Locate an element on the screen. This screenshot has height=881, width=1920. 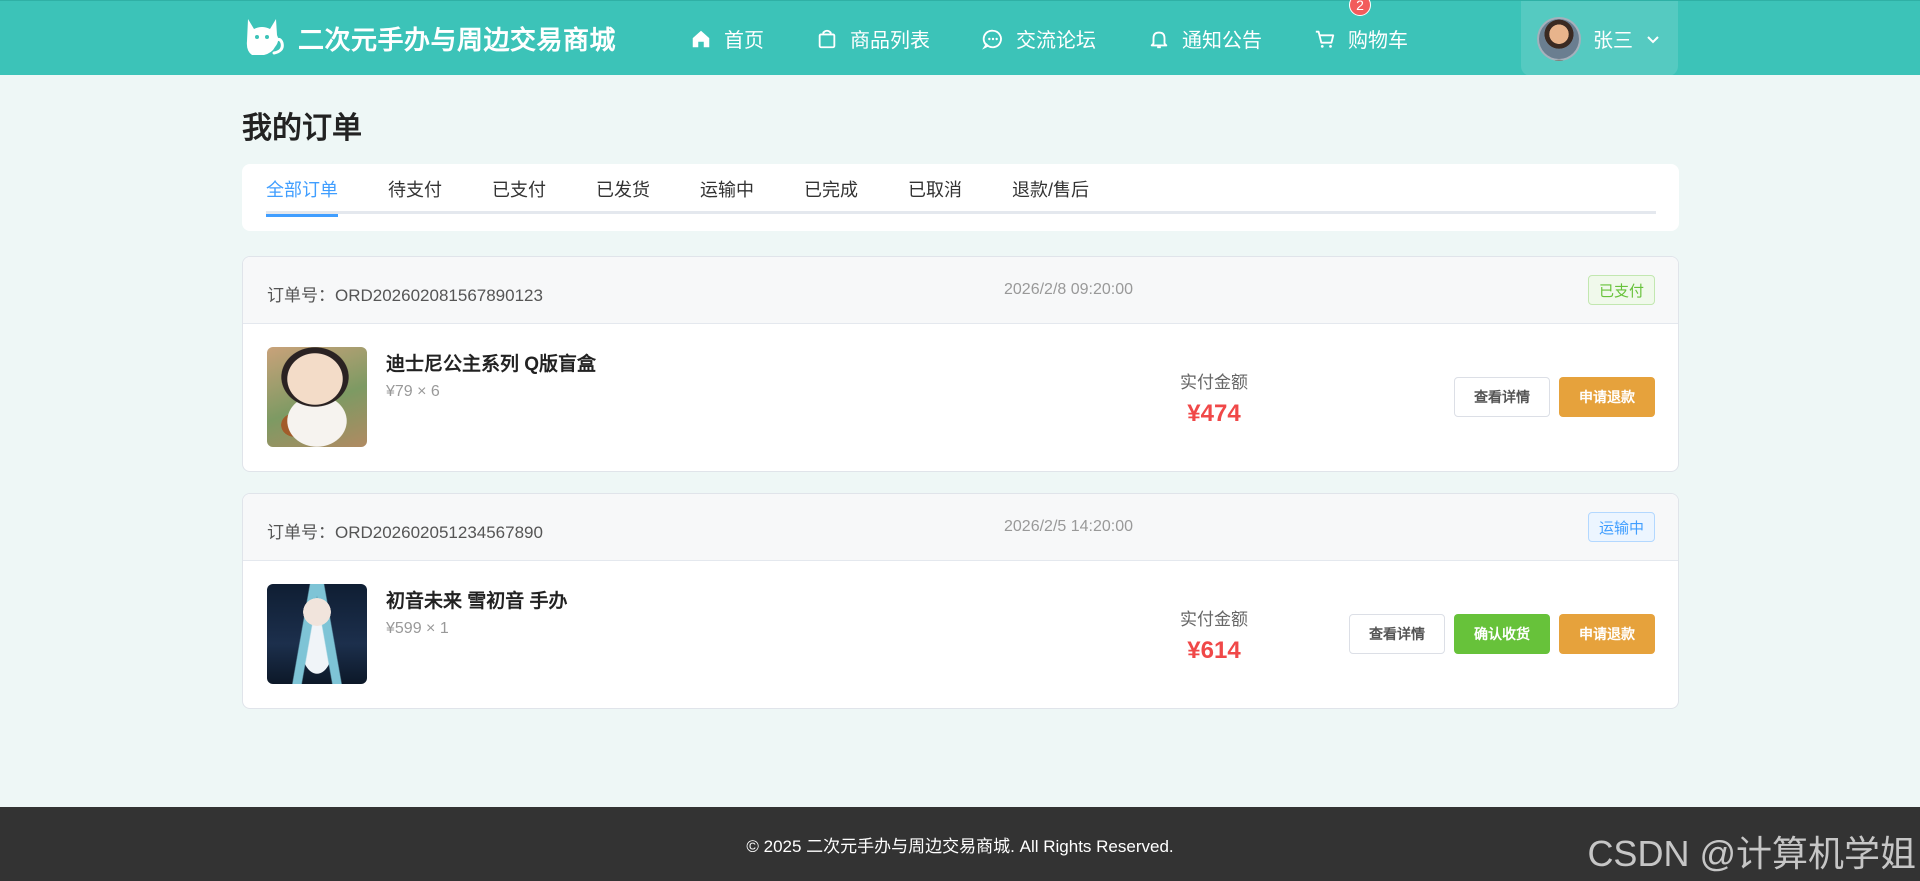
product-price-qty: ¥79 × 6 is located at coordinates (413, 391).